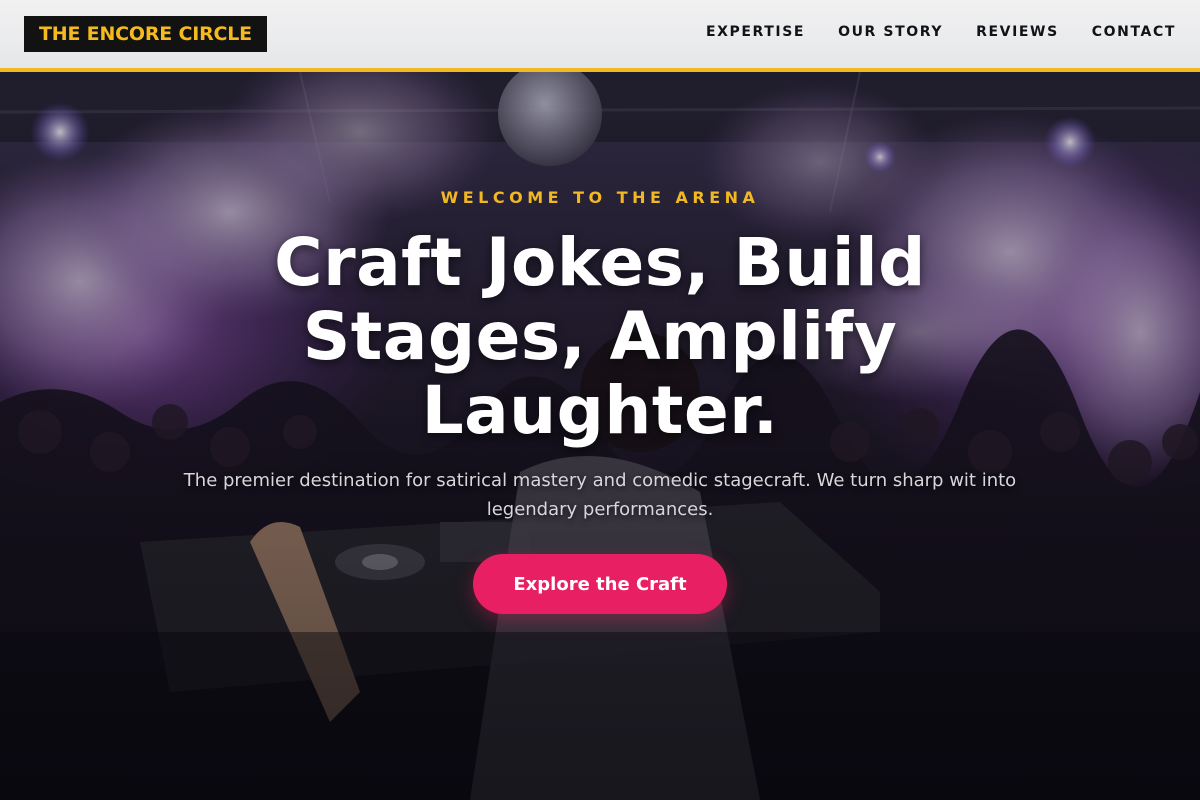 Image resolution: width=1200 pixels, height=800 pixels. What do you see at coordinates (1134, 34) in the screenshot?
I see `nav-link-contact: CONTACT` at bounding box center [1134, 34].